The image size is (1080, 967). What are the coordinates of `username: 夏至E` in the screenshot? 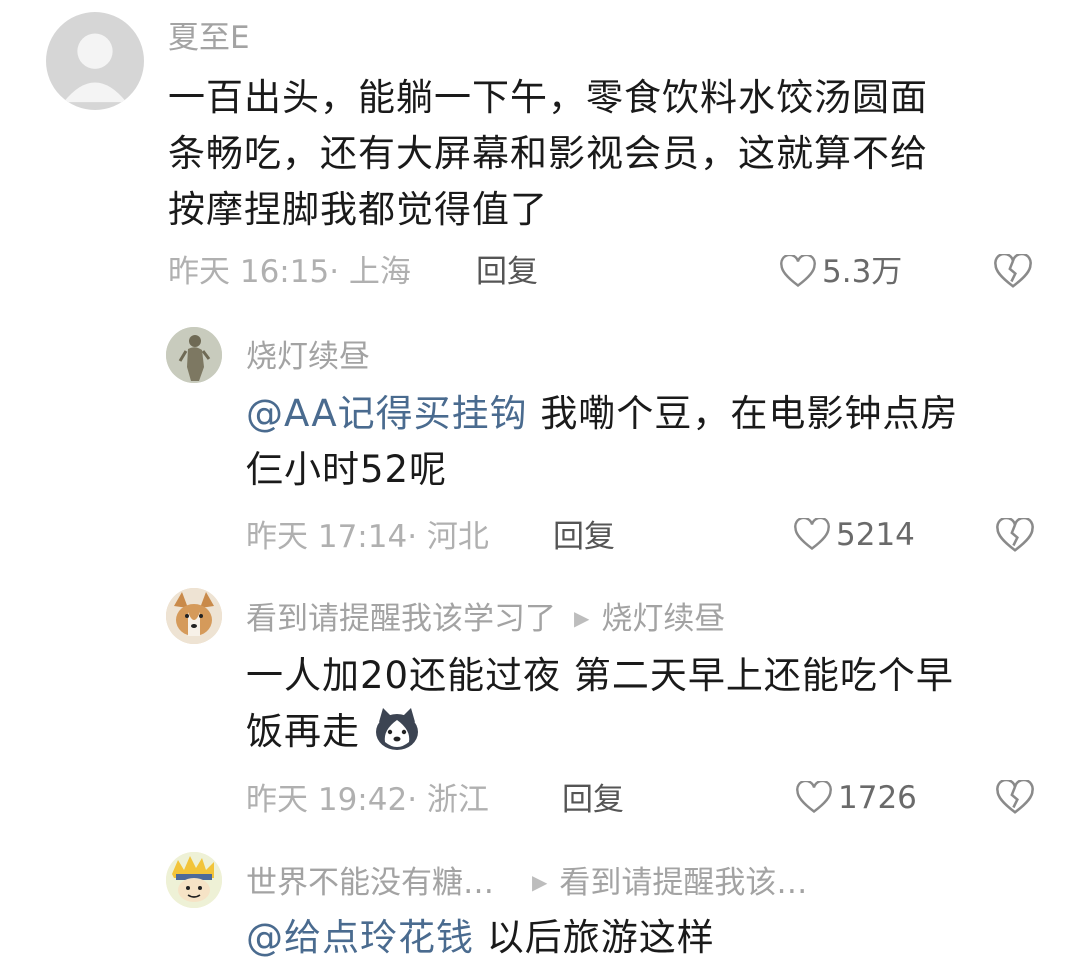 It's located at (209, 38).